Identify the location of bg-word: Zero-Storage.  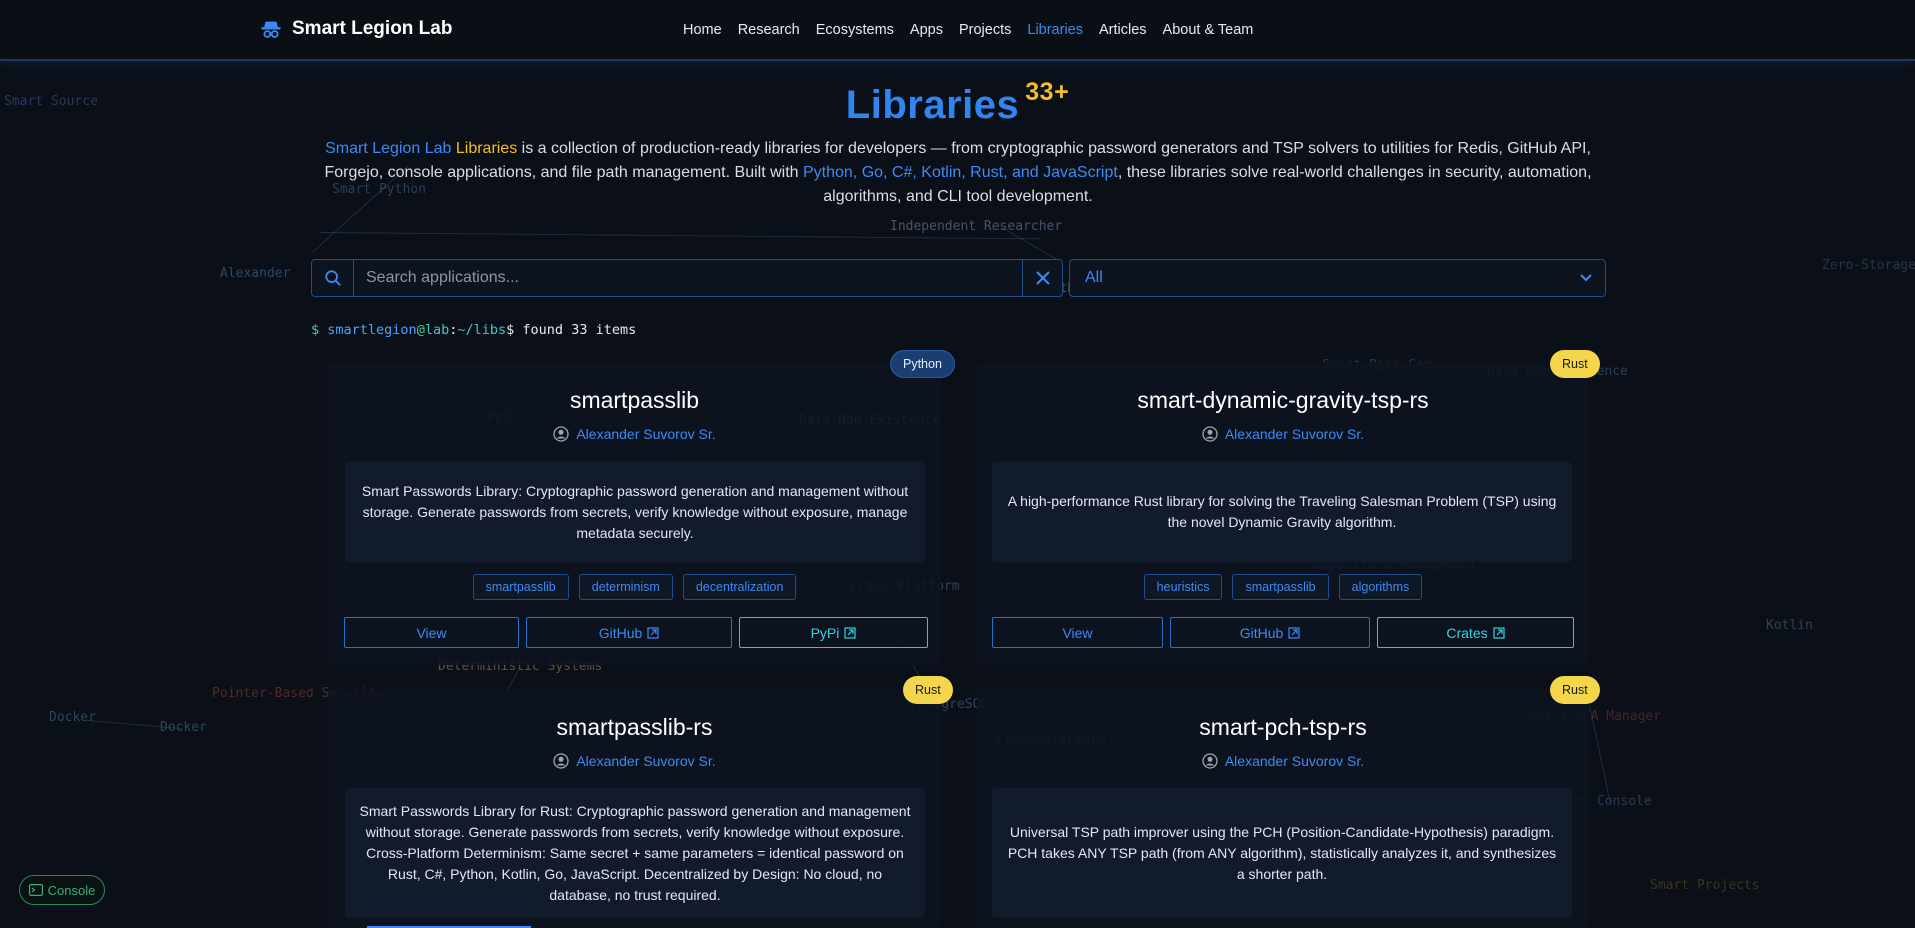
(1868, 265).